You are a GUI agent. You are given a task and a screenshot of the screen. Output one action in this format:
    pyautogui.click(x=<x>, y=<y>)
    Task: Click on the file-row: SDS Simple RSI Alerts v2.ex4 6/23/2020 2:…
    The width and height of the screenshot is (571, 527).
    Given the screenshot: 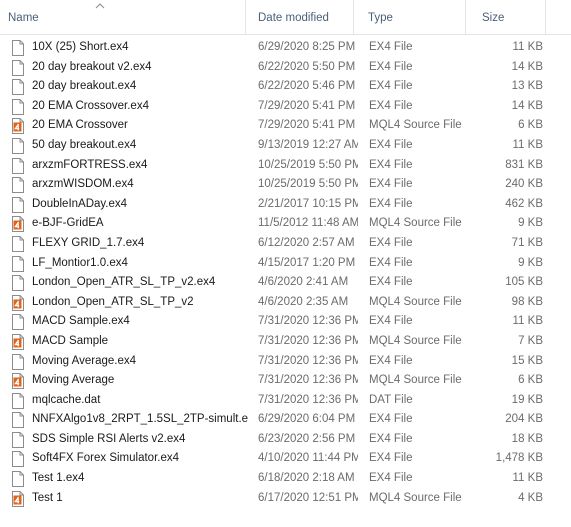 What is the action you would take?
    pyautogui.click(x=285, y=440)
    